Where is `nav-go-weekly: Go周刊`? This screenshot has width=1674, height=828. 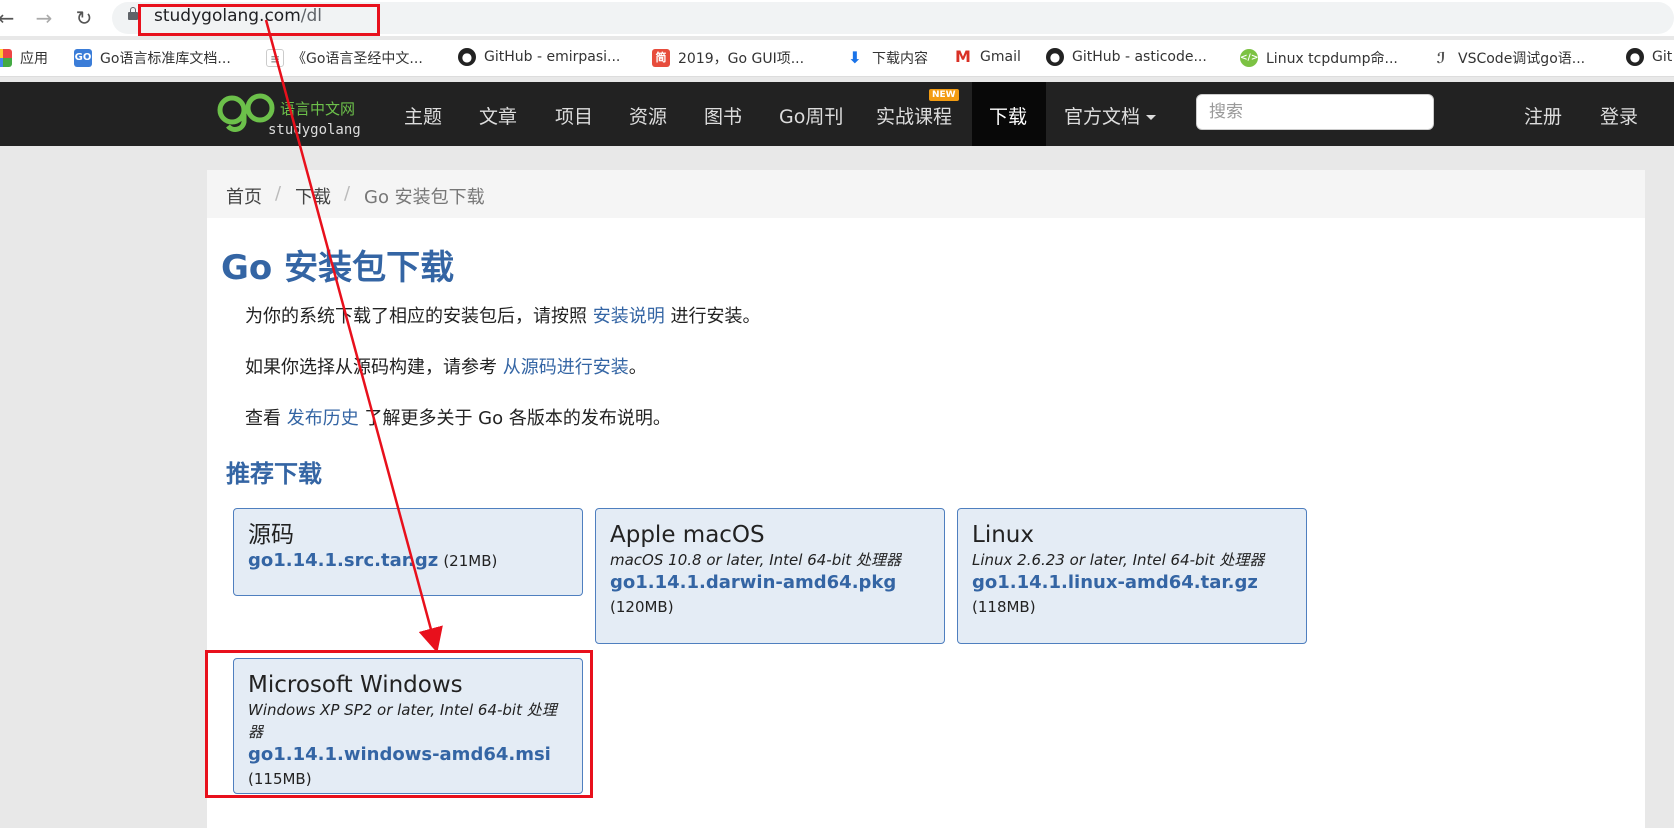 nav-go-weekly: Go周刊 is located at coordinates (811, 115).